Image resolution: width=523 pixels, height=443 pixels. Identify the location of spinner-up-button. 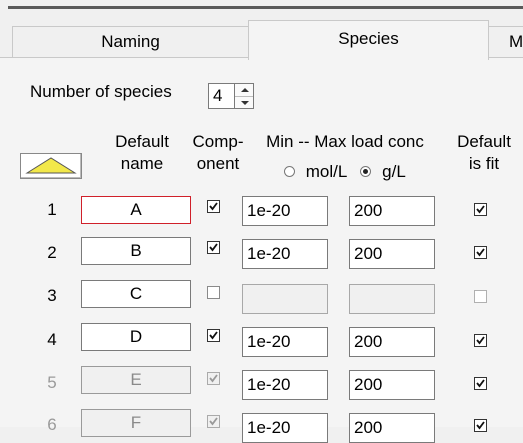
(244, 90).